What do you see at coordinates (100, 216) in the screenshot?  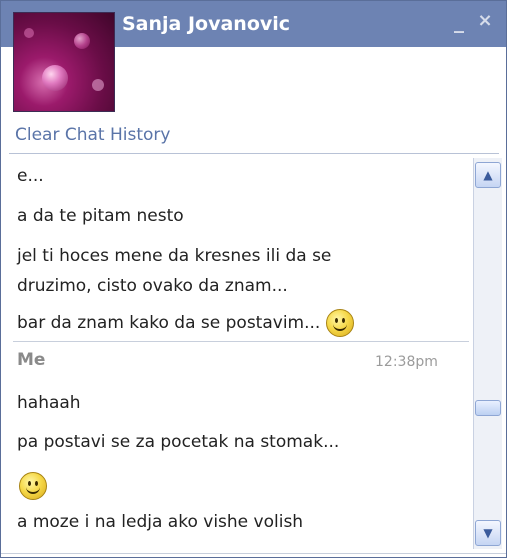 I see `chat-message: a da te pitam nesto` at bounding box center [100, 216].